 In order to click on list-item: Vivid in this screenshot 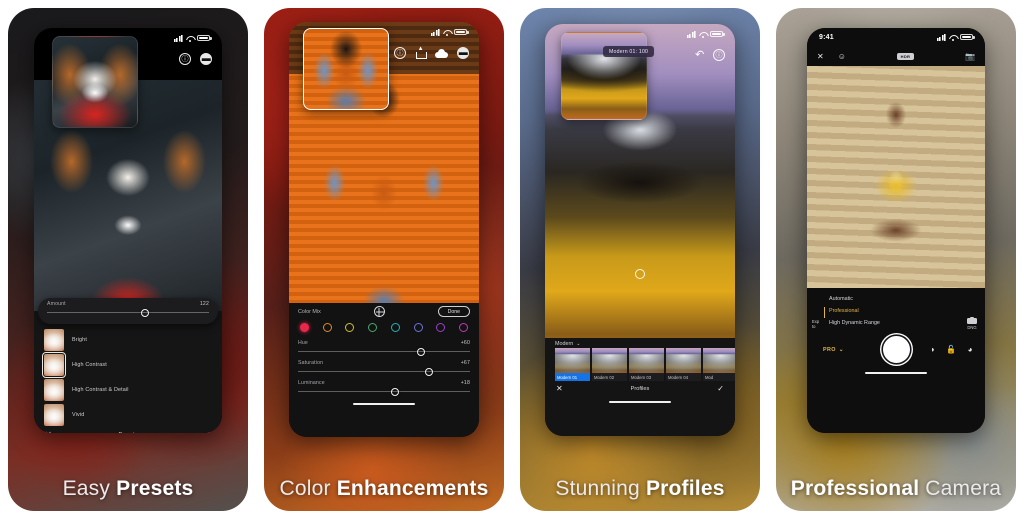, I will do `click(128, 414)`.